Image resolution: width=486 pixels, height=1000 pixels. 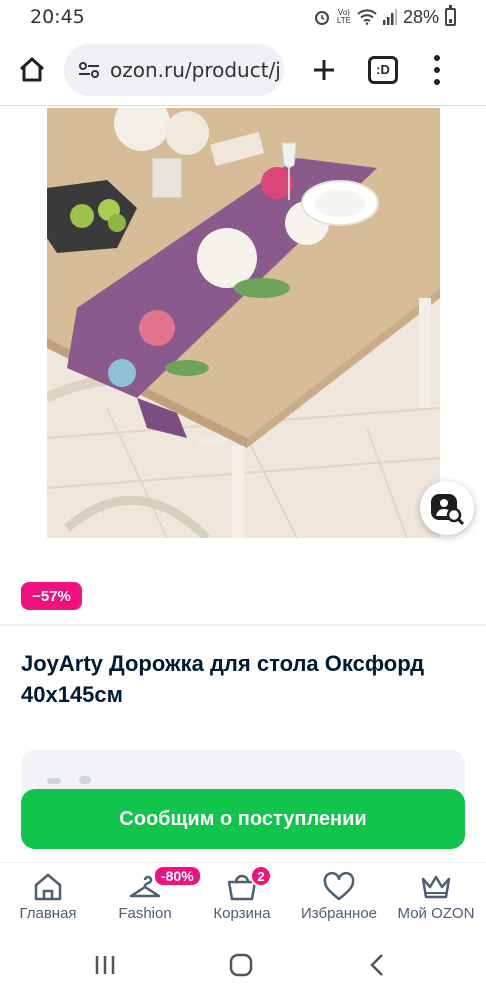 I want to click on heart-icon, so click(x=339, y=886).